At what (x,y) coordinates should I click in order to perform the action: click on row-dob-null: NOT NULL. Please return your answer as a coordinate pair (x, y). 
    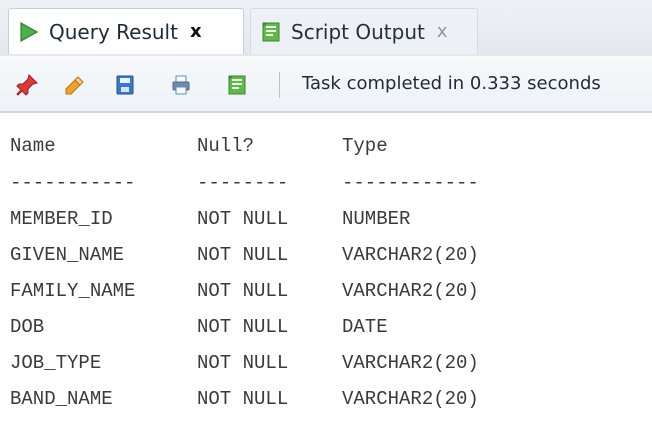
    Looking at the image, I should click on (243, 327).